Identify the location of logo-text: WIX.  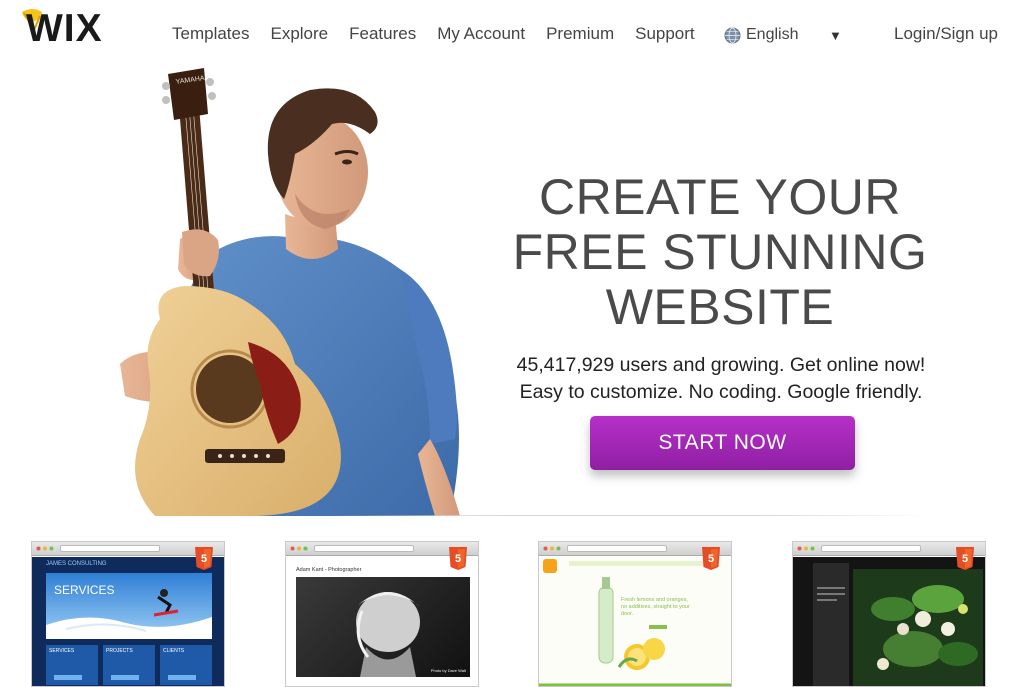
(64, 27).